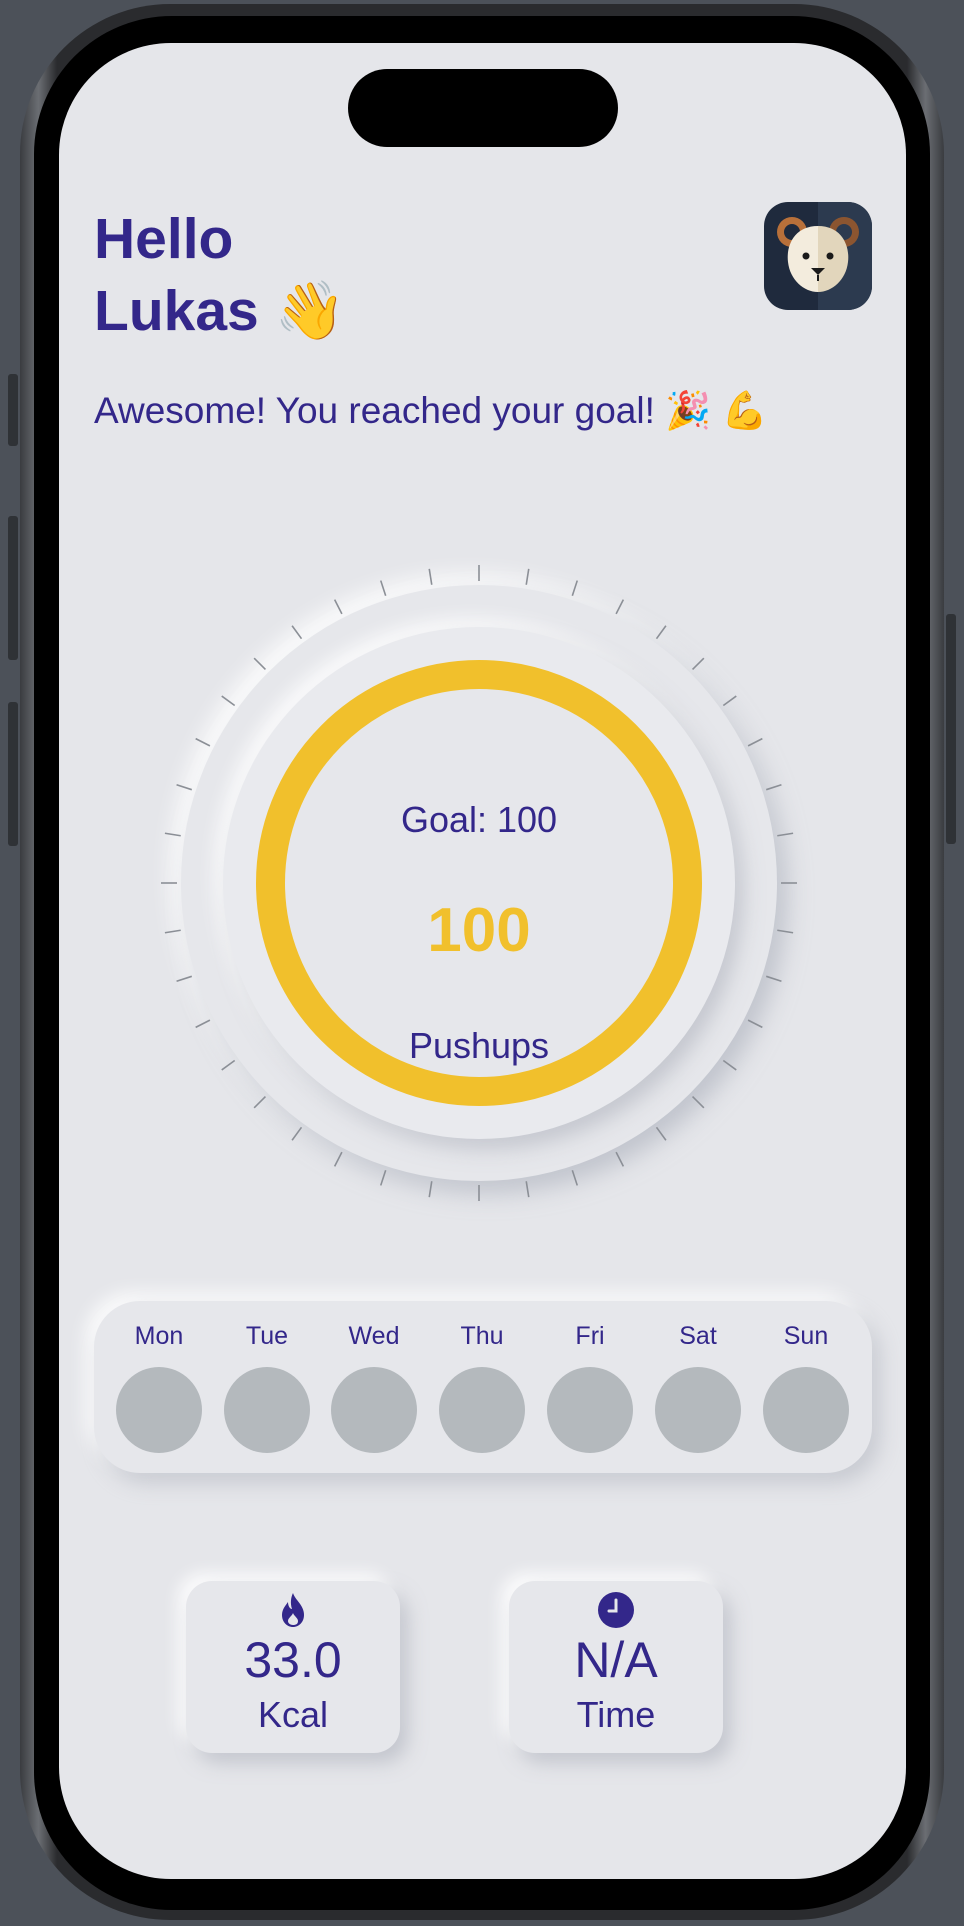 The width and height of the screenshot is (964, 1926). I want to click on pushup-count: 100, so click(479, 930).